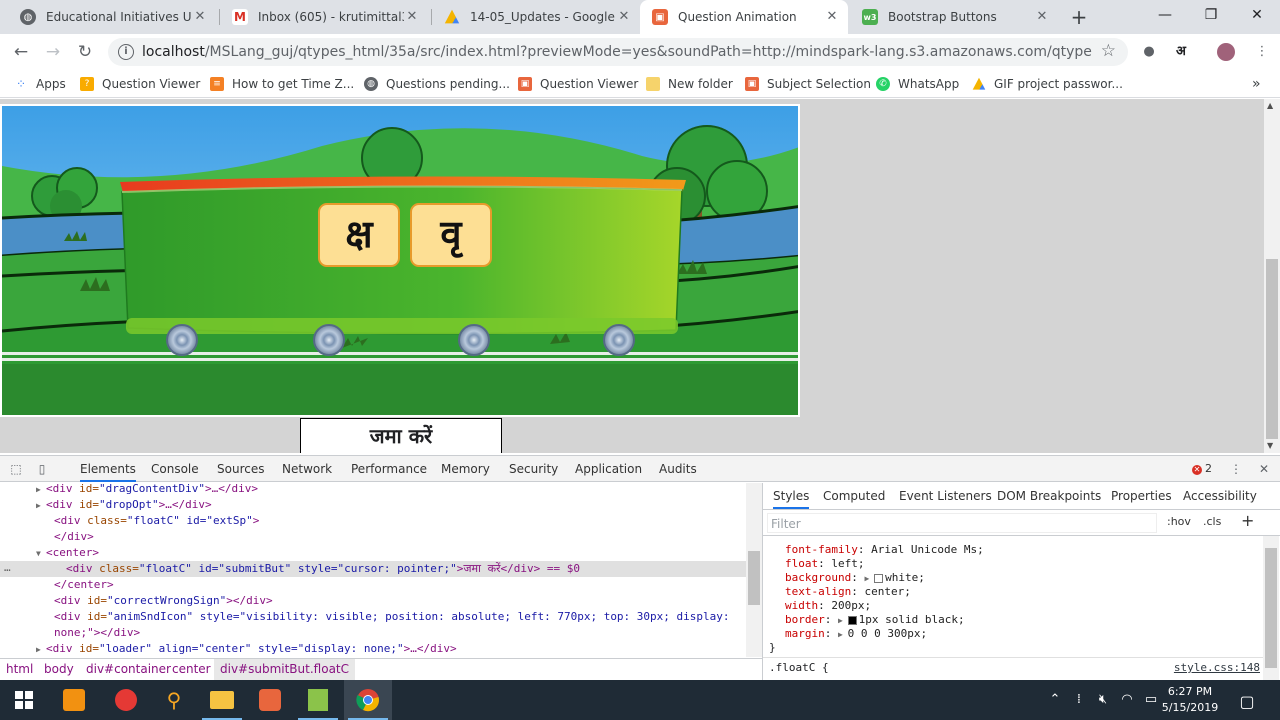 This screenshot has height=720, width=1280. Describe the element at coordinates (318, 700) in the screenshot. I see `taskbar-notepad` at that location.